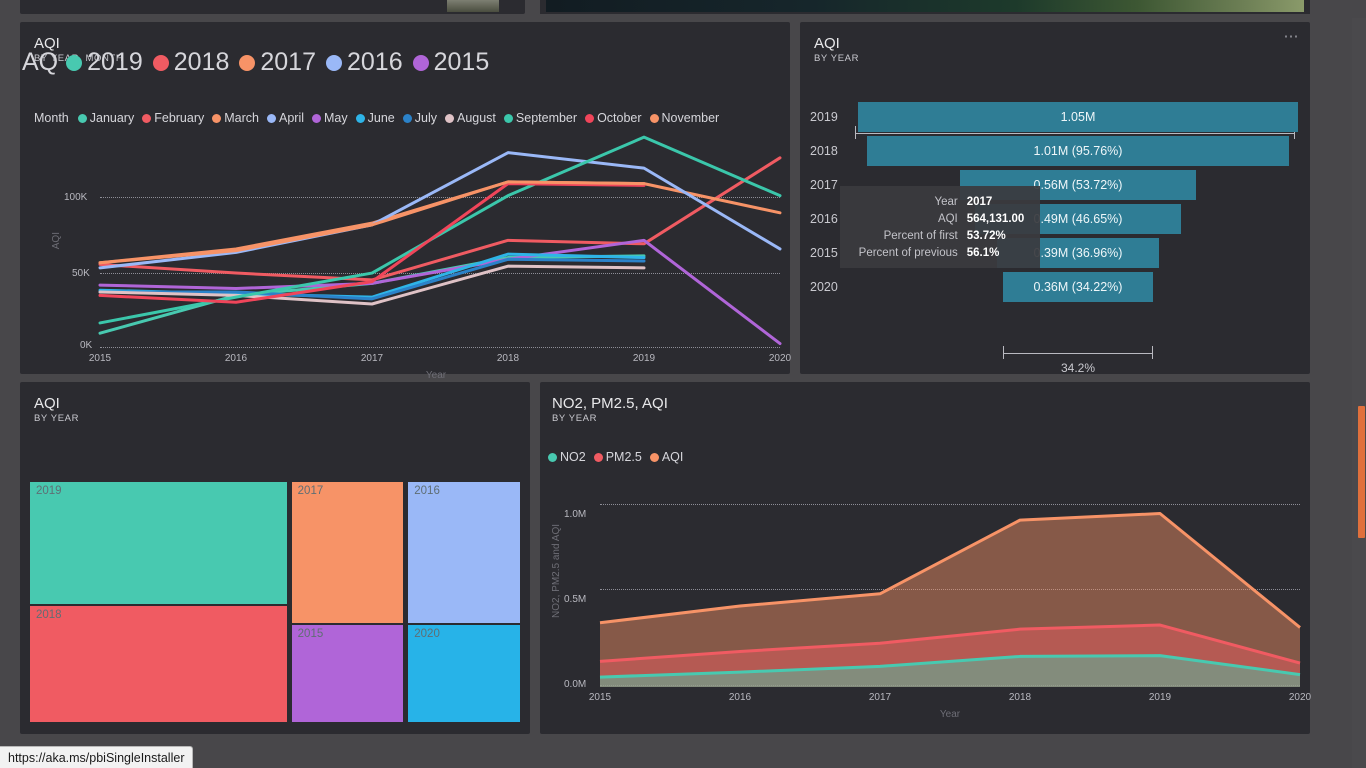  I want to click on y-tick-50k: 50K, so click(81, 273).